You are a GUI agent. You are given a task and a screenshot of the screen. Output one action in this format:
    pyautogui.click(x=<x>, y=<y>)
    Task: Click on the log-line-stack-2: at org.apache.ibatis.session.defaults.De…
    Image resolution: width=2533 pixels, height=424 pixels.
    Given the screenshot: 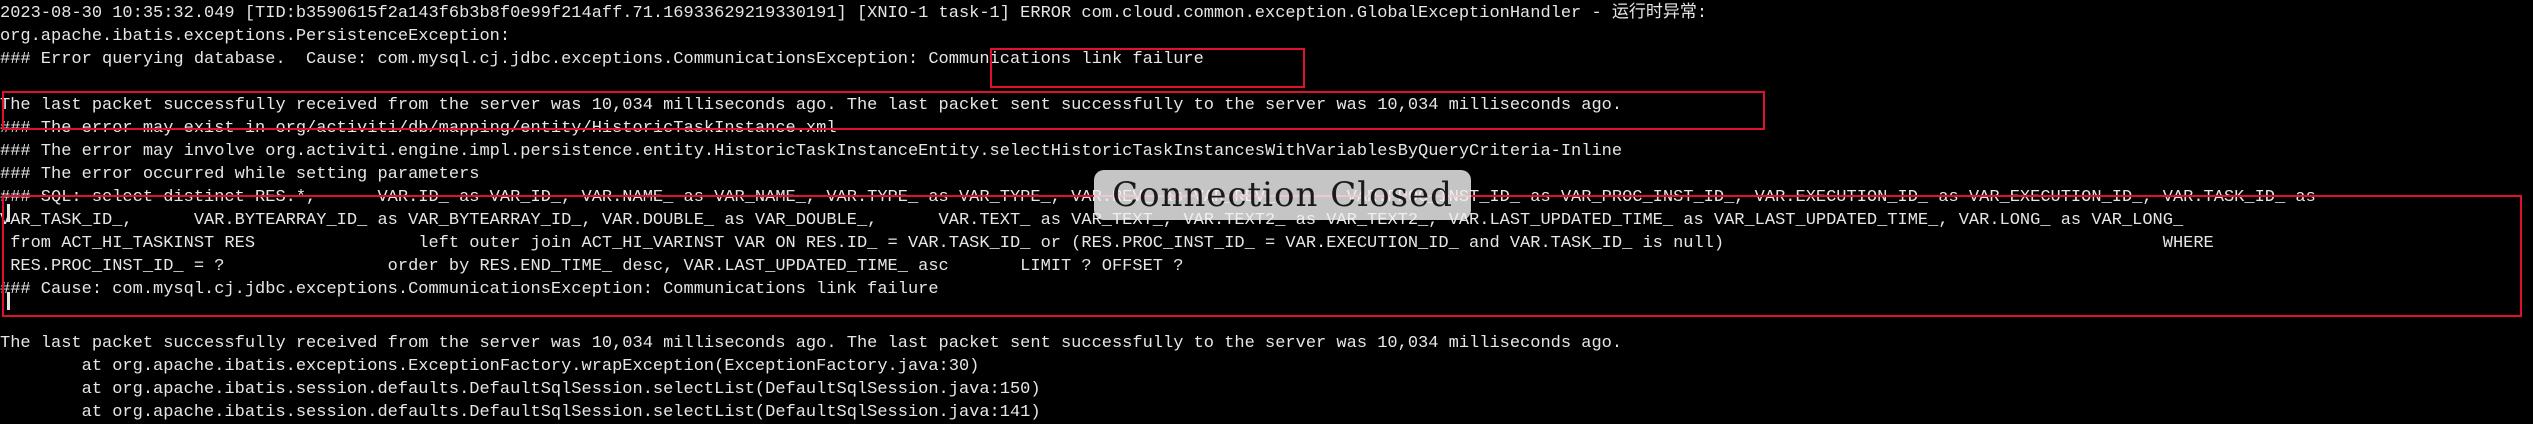 What is the action you would take?
    pyautogui.click(x=520, y=389)
    